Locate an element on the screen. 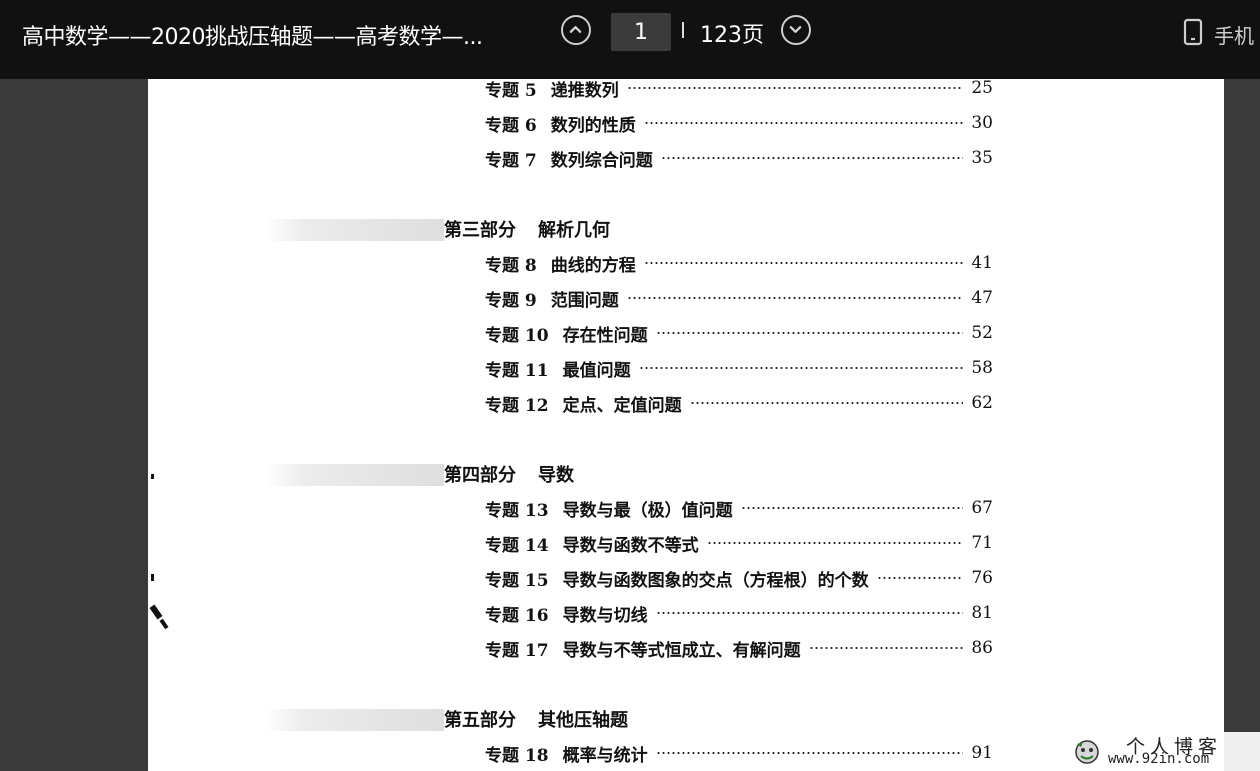 Image resolution: width=1260 pixels, height=771 pixels. section-label: 第五部分 is located at coordinates (480, 720).